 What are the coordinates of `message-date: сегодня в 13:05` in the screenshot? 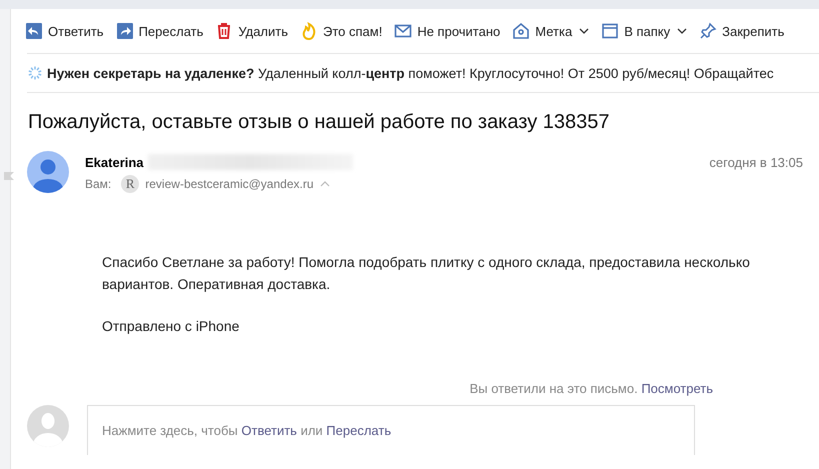 It's located at (756, 162).